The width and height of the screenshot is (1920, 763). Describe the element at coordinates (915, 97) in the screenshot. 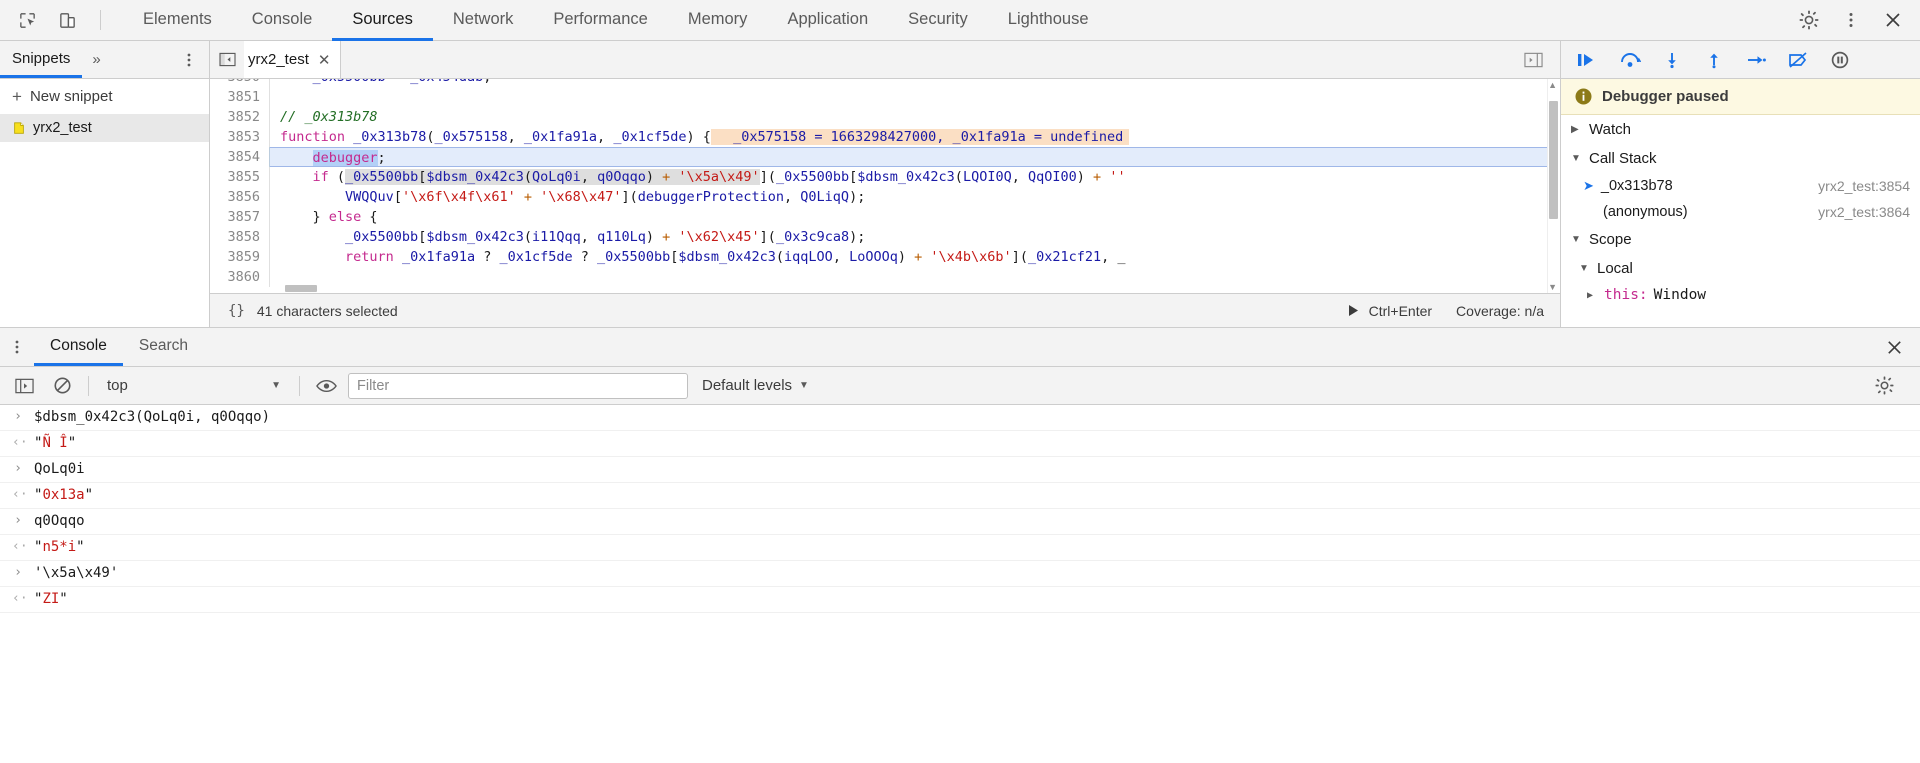

I see `line-content` at that location.